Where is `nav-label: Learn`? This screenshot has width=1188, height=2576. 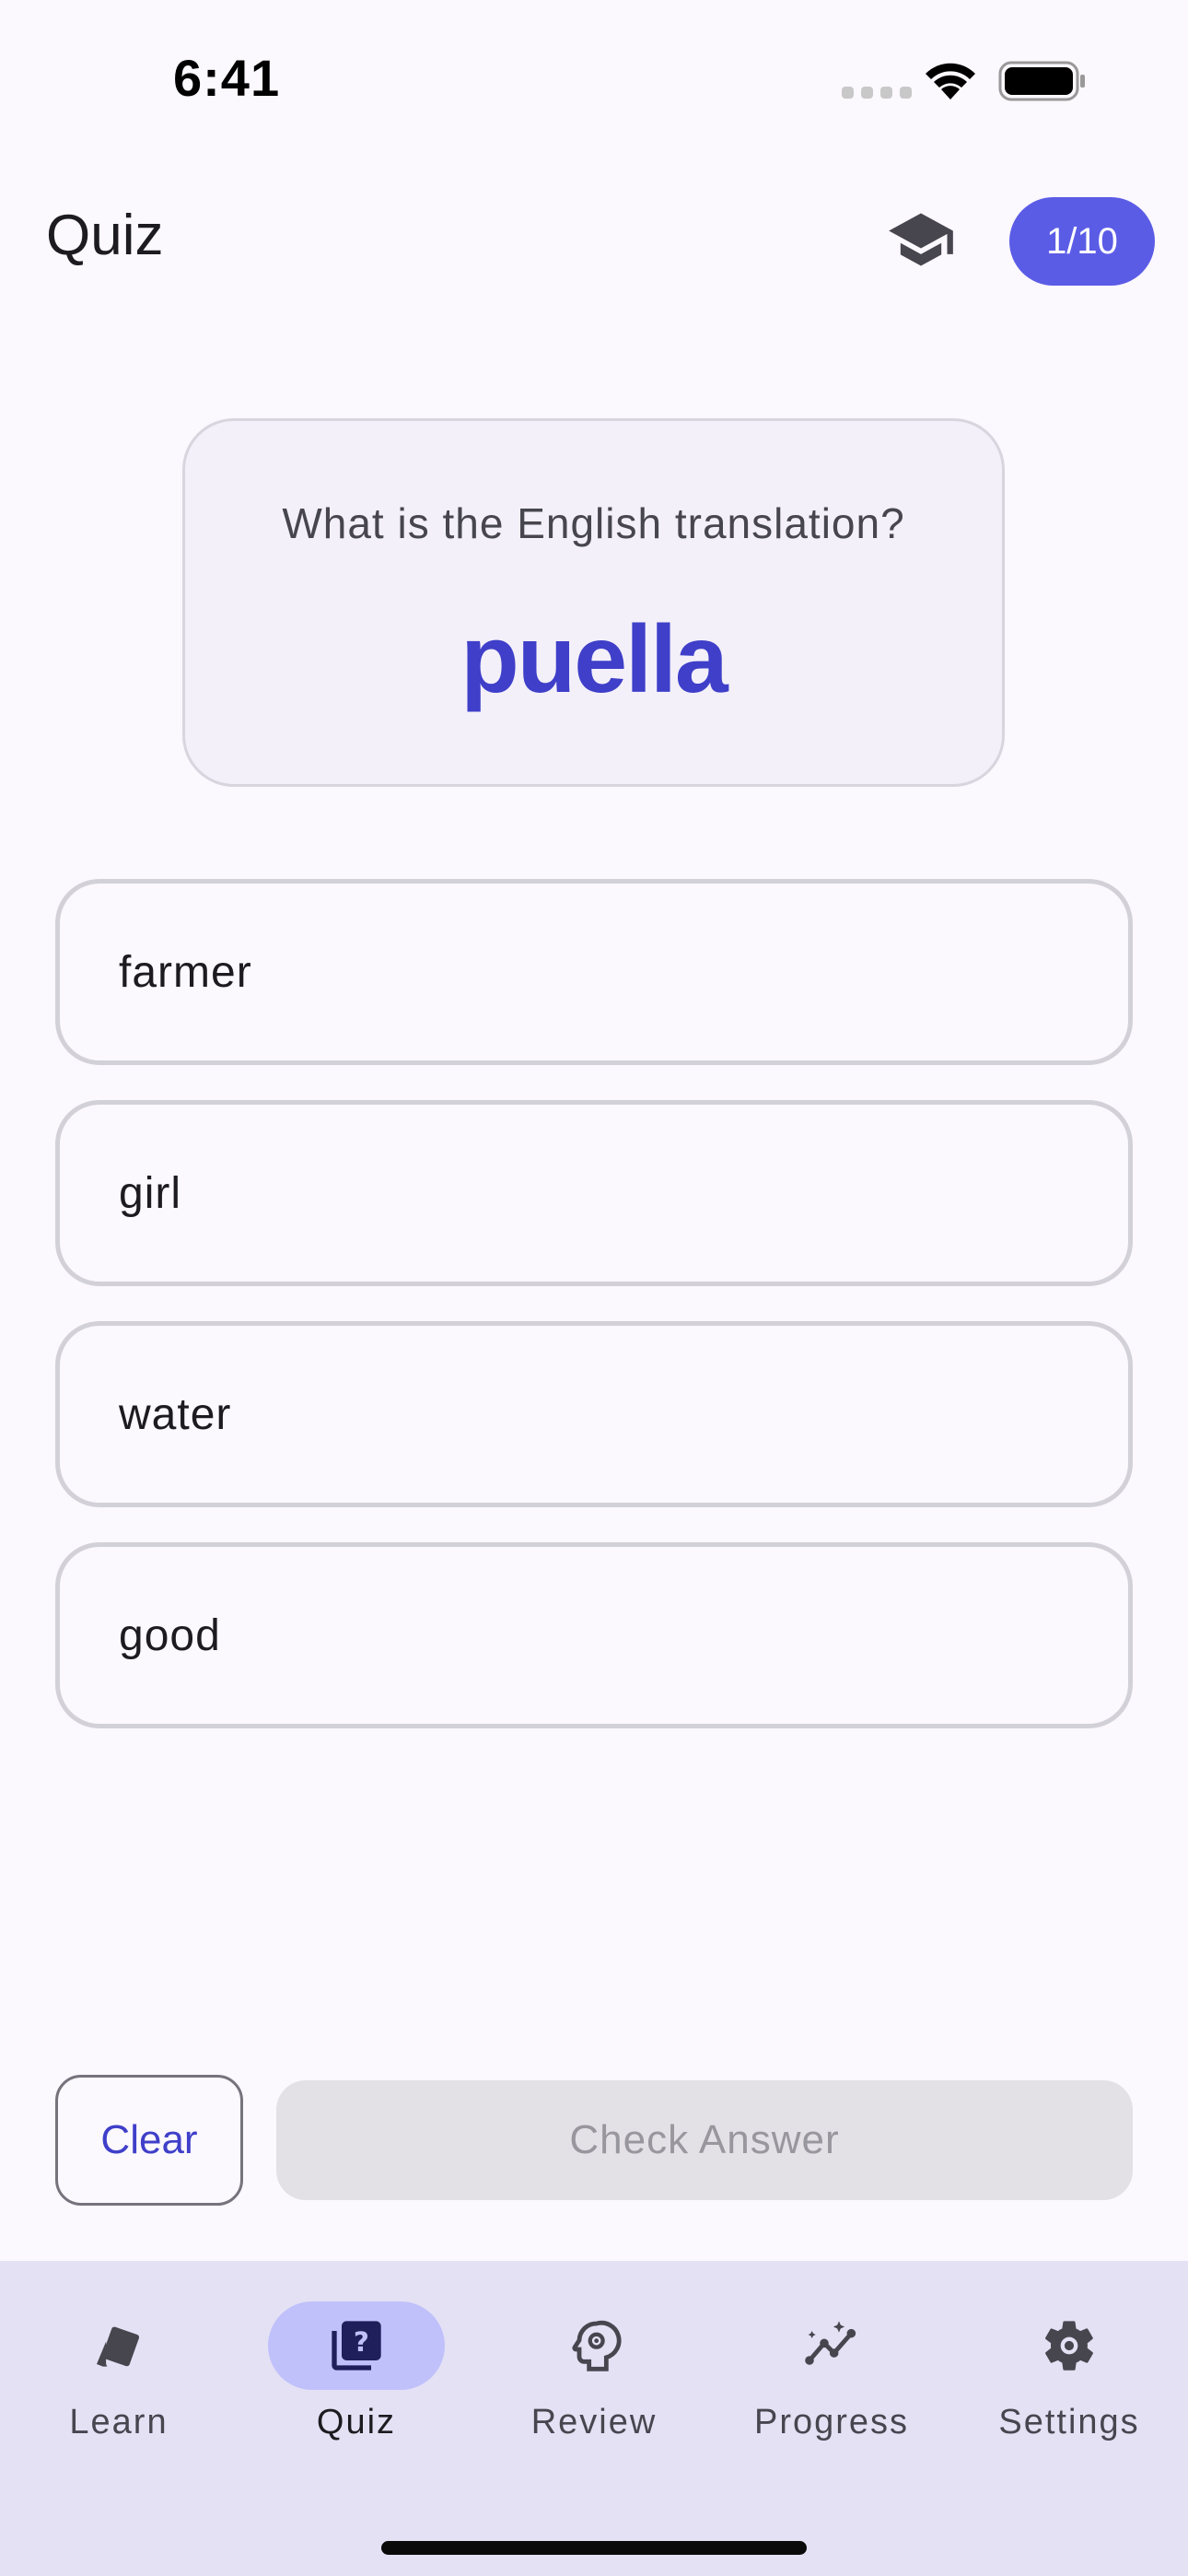 nav-label: Learn is located at coordinates (119, 2422).